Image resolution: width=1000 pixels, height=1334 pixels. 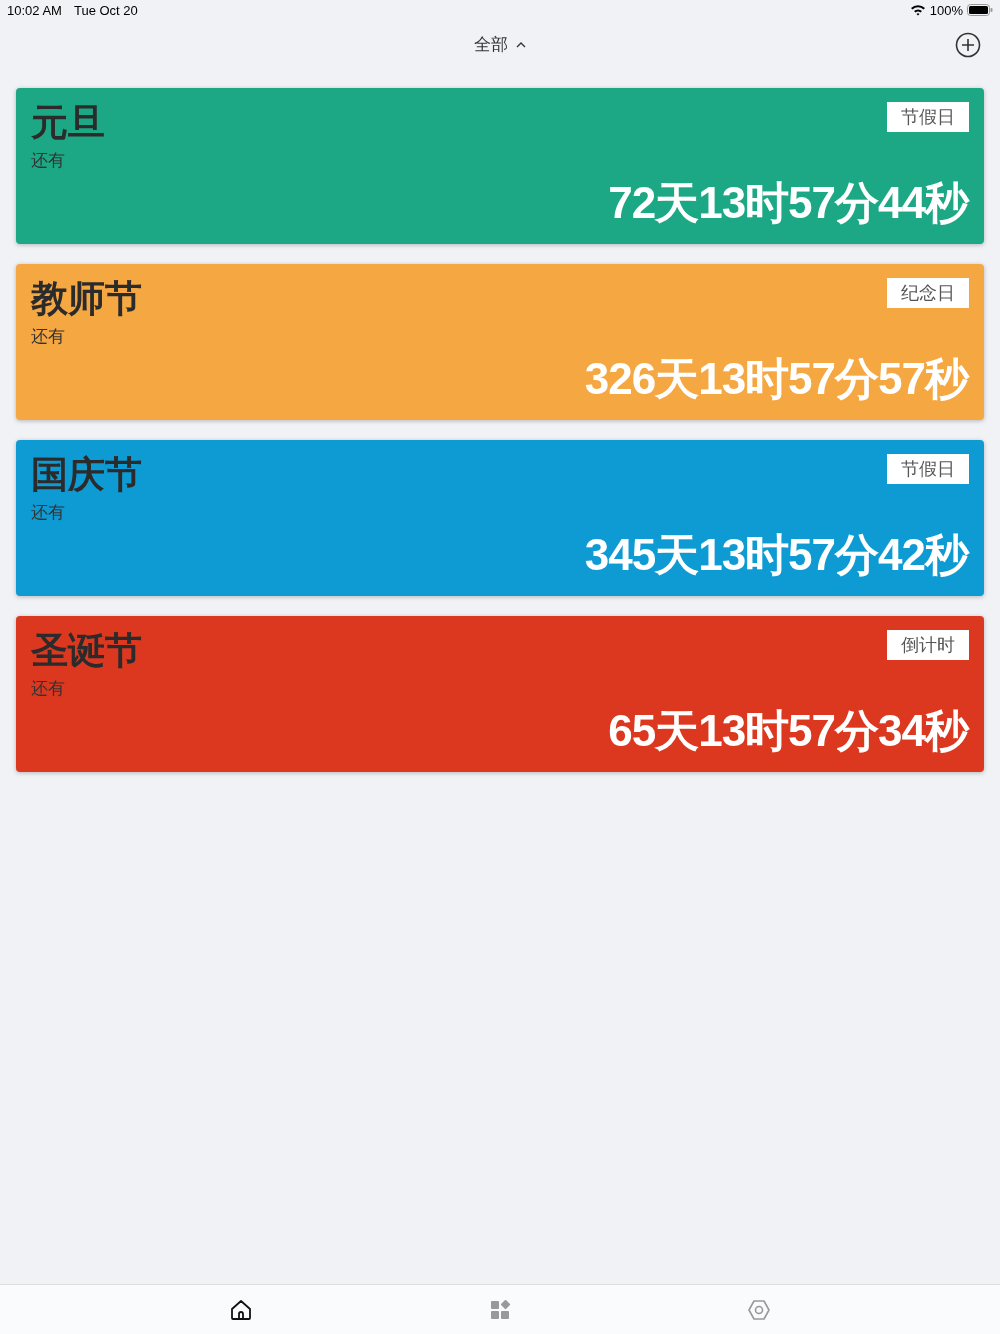 I want to click on grid-icon, so click(x=500, y=1309).